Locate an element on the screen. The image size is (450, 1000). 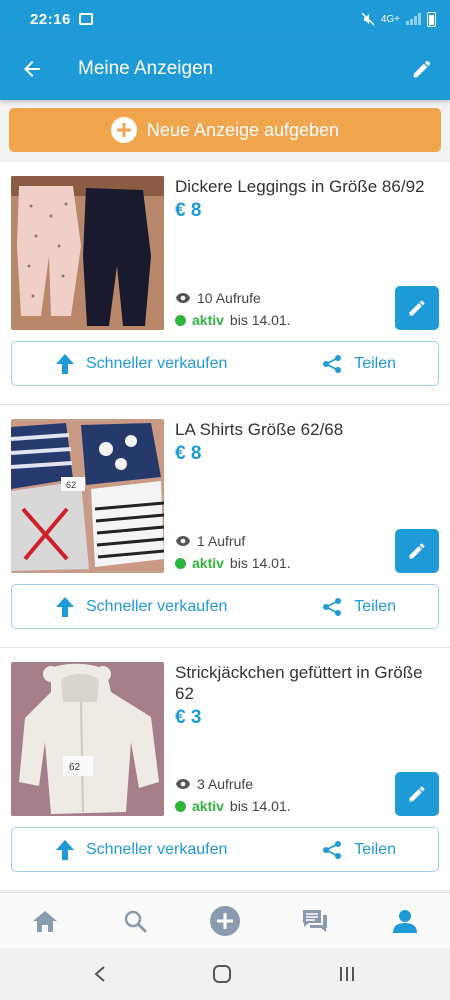
nav-search is located at coordinates (135, 921).